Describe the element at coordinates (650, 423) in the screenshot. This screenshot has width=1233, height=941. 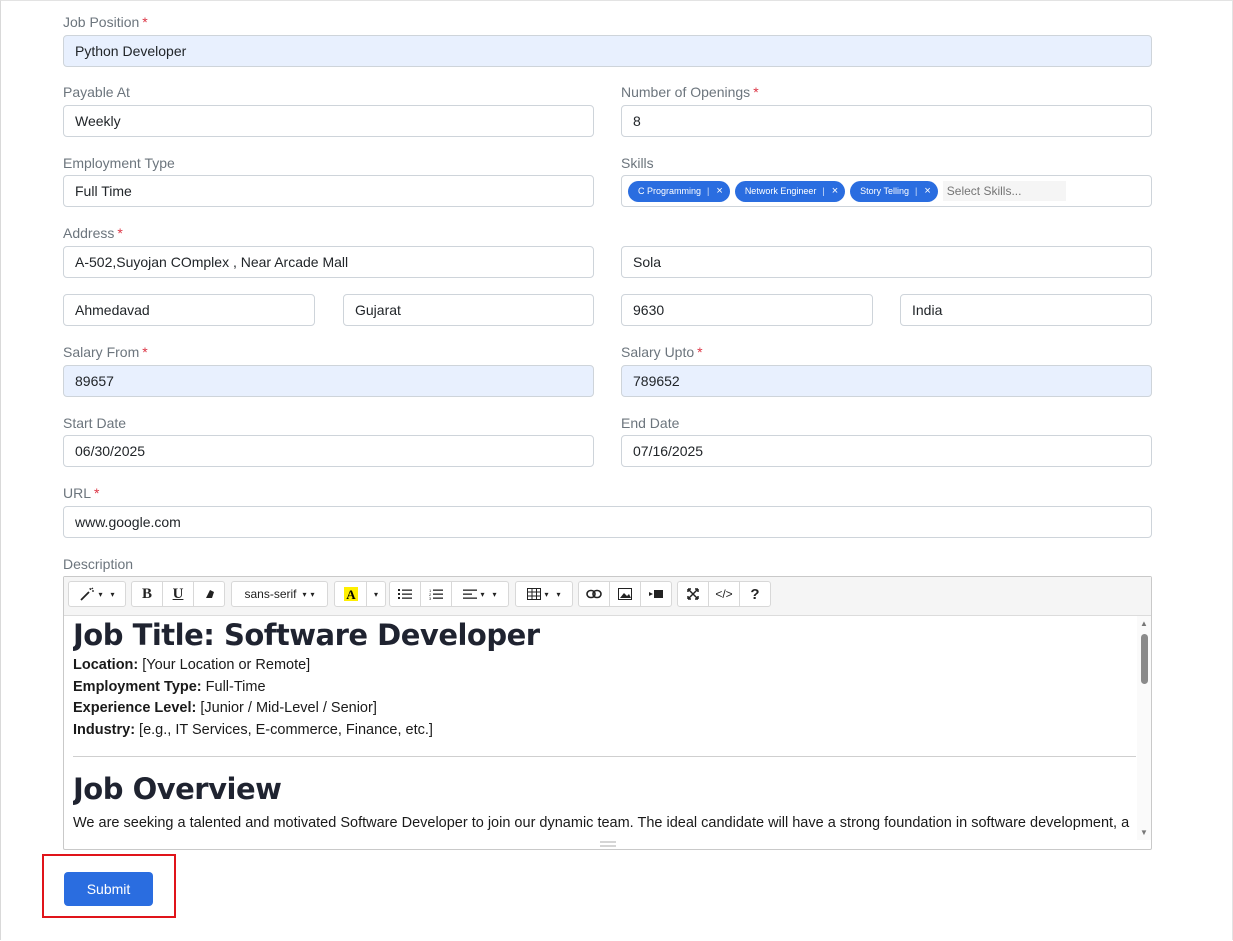
I see `end-date-label: End Date` at that location.